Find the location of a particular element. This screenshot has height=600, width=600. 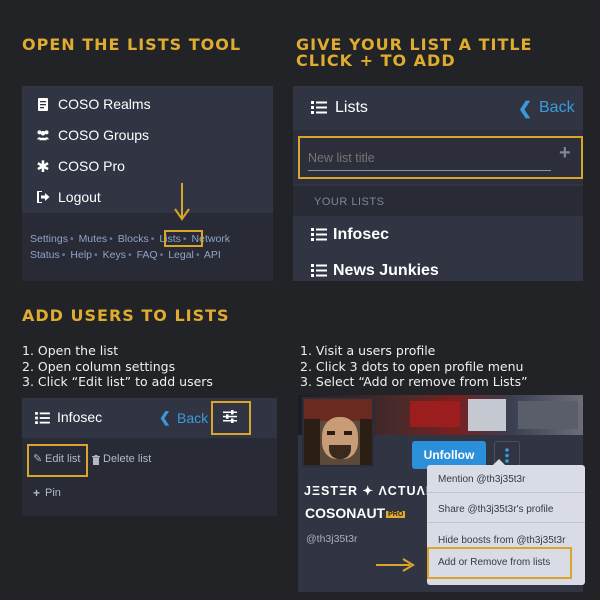

display-name: JΞSTΞR ✦ ΛCTUΛL³ is located at coordinates (372, 491).